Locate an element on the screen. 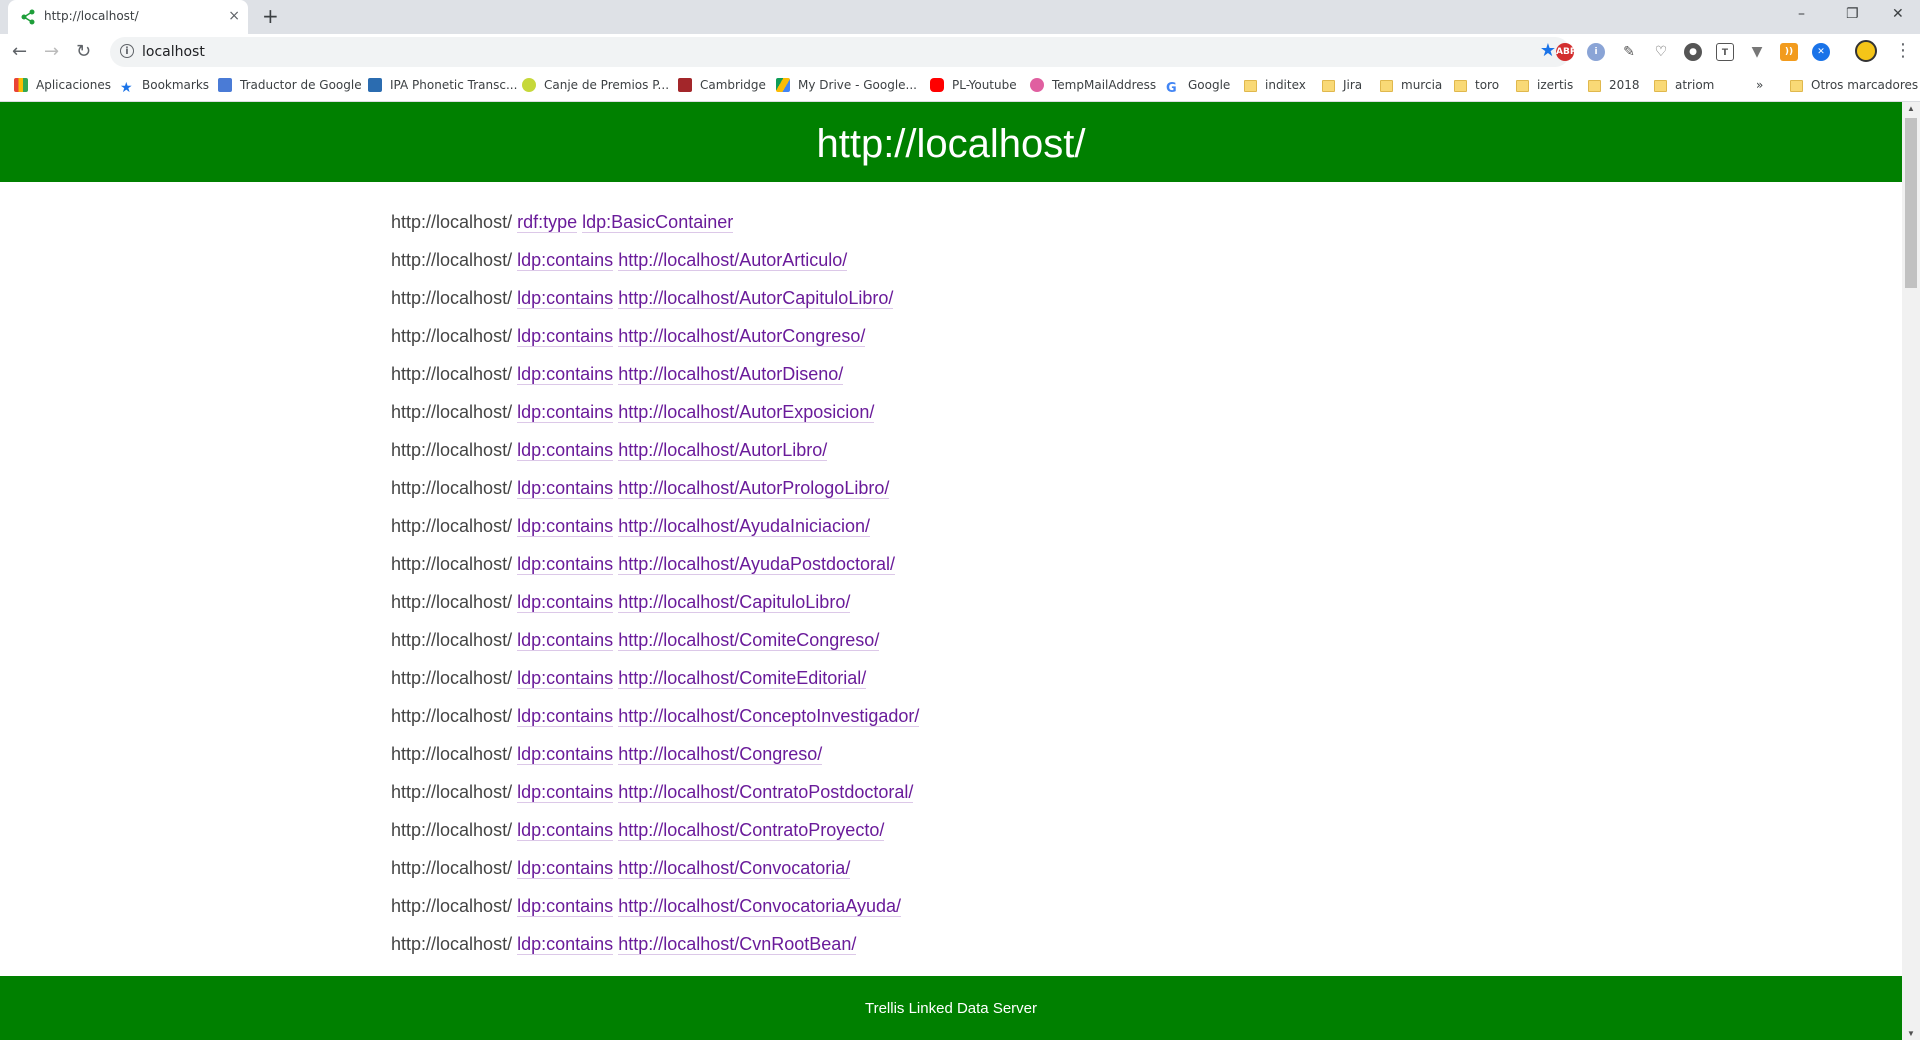  adblock-icon: ABP is located at coordinates (1566, 52).